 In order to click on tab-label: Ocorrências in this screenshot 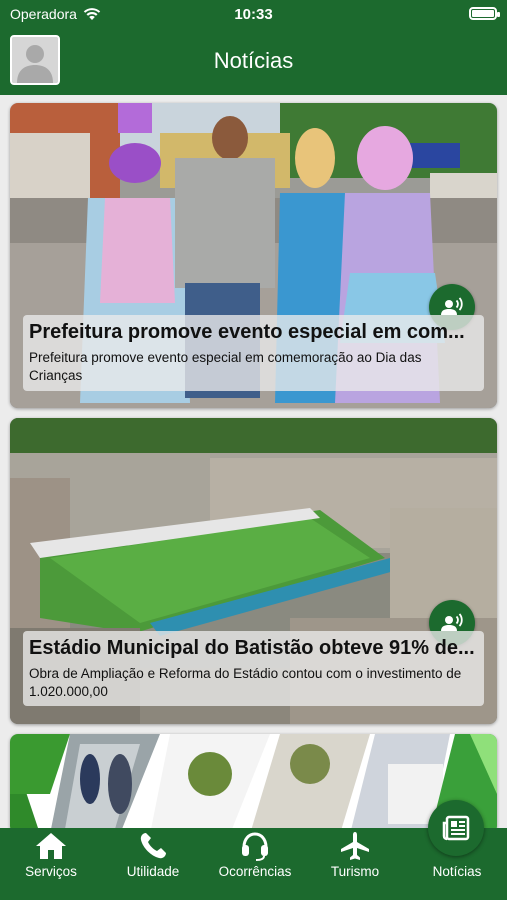, I will do `click(255, 871)`.